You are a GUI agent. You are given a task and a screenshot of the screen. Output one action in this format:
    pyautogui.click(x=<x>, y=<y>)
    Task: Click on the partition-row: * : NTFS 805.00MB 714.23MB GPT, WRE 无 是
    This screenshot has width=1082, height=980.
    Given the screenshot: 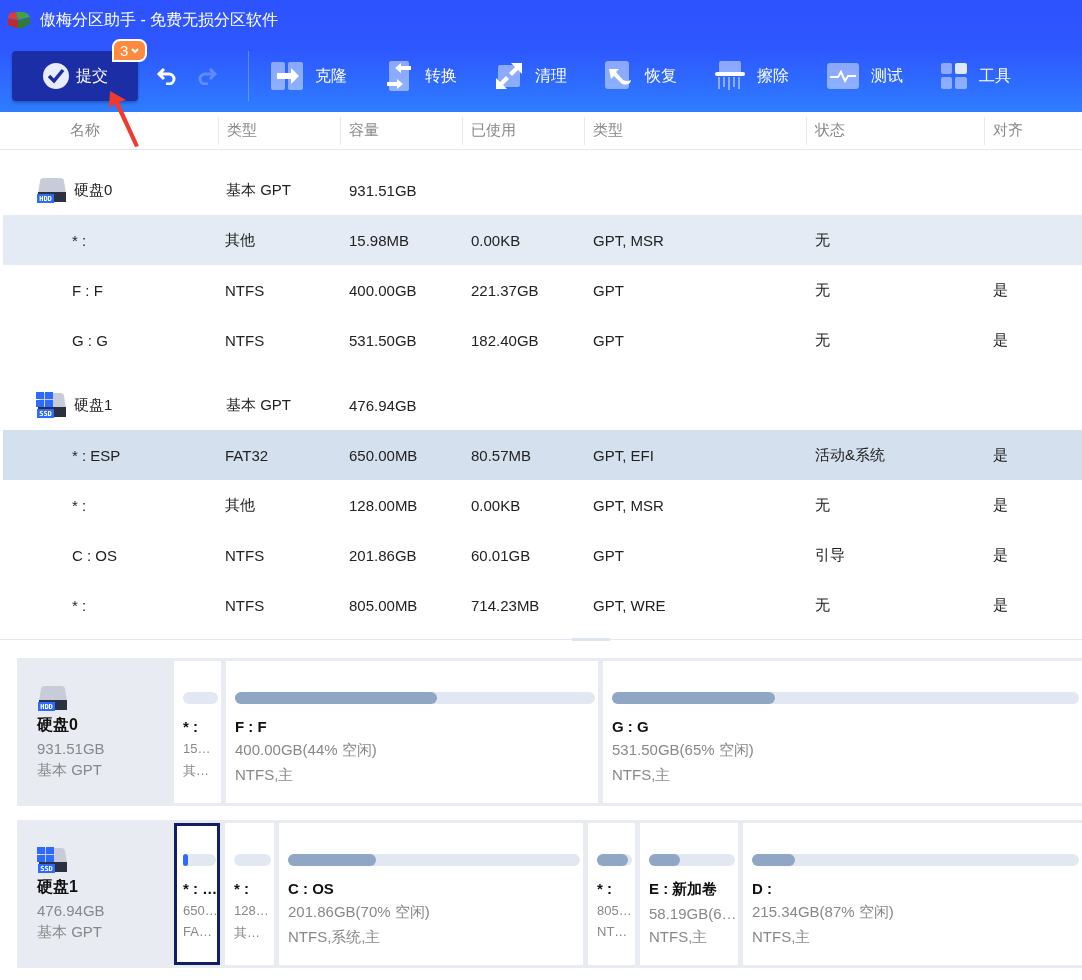 What is the action you would take?
    pyautogui.click(x=542, y=605)
    